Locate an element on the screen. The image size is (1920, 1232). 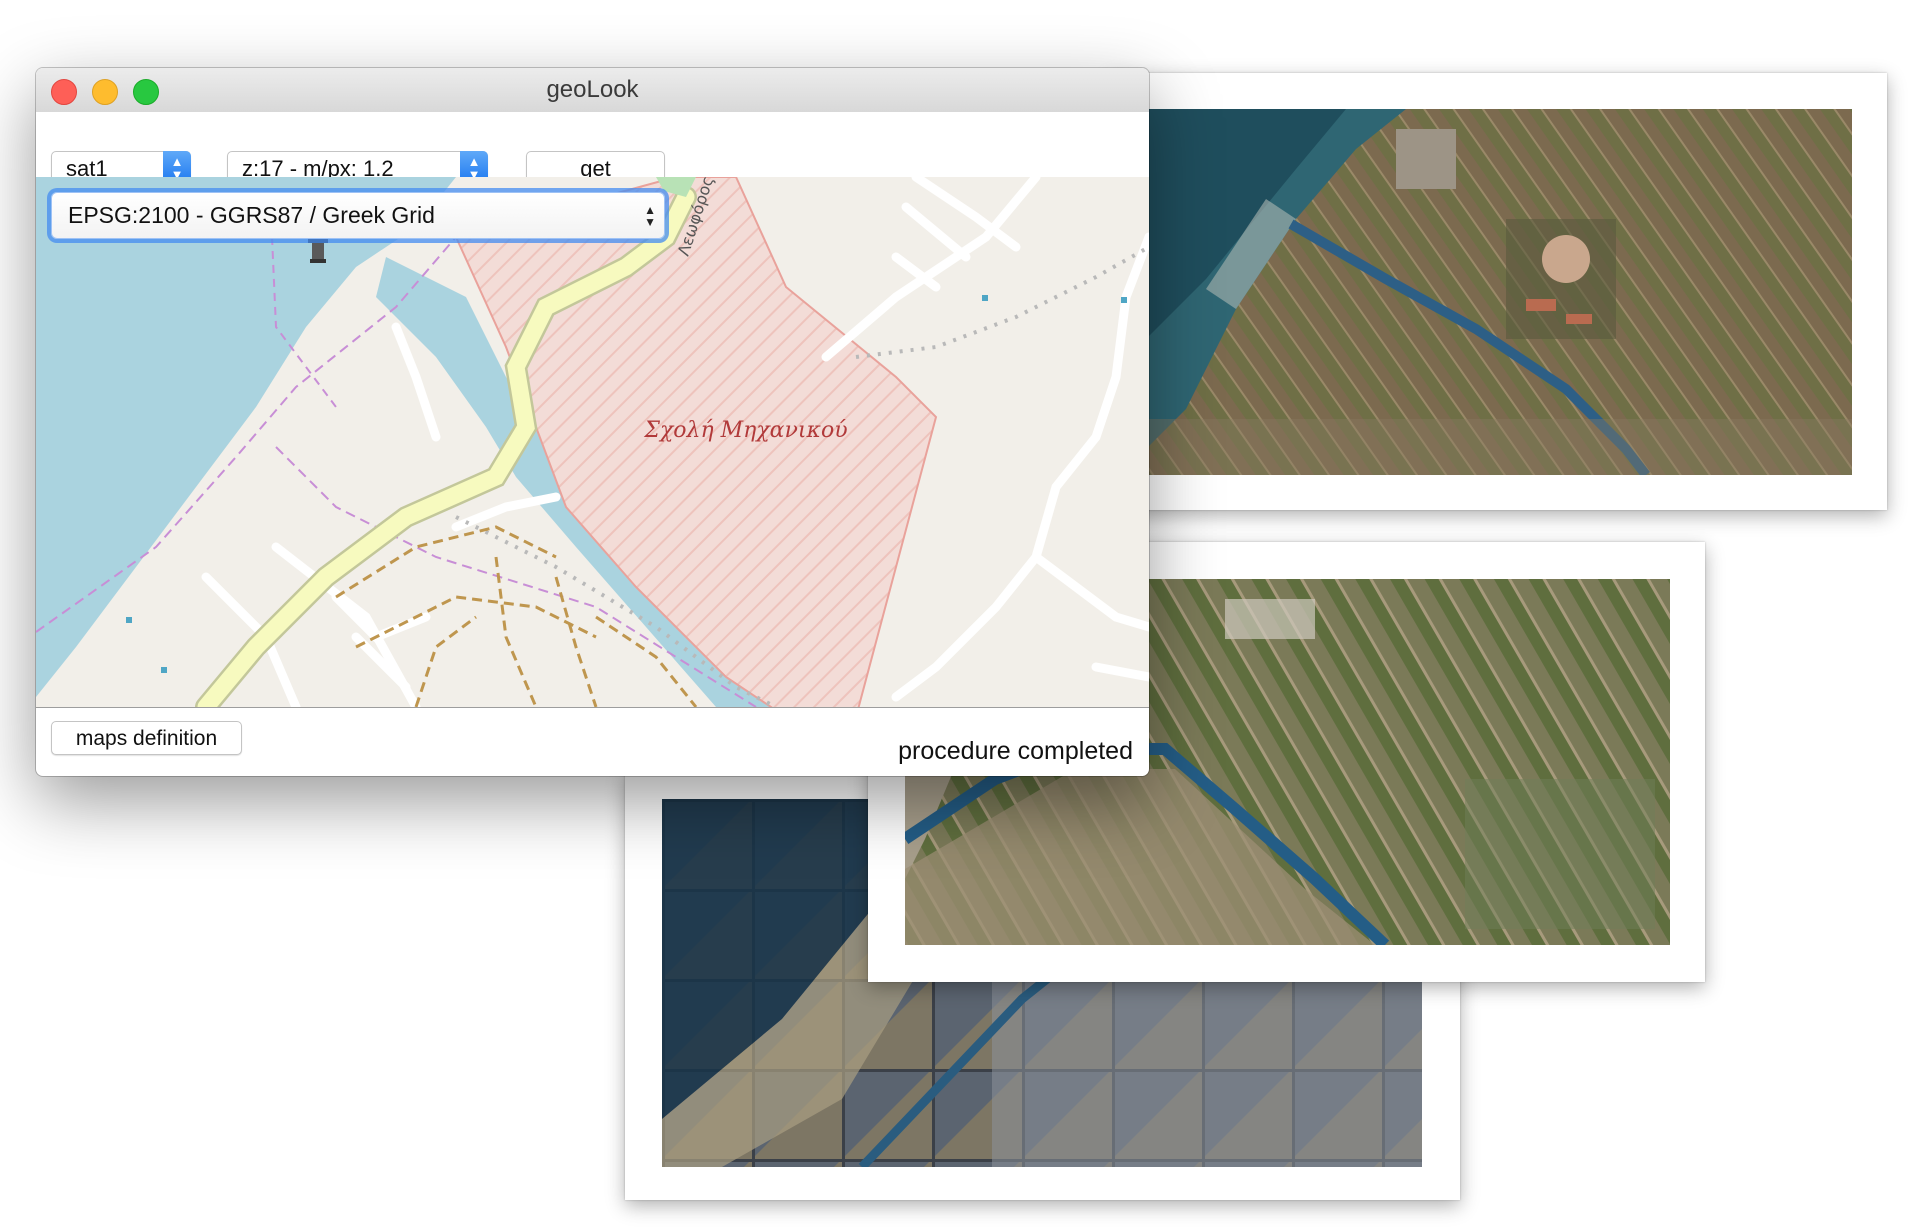
school-area-label: Σχολή Μηχανικού is located at coordinates (745, 430).